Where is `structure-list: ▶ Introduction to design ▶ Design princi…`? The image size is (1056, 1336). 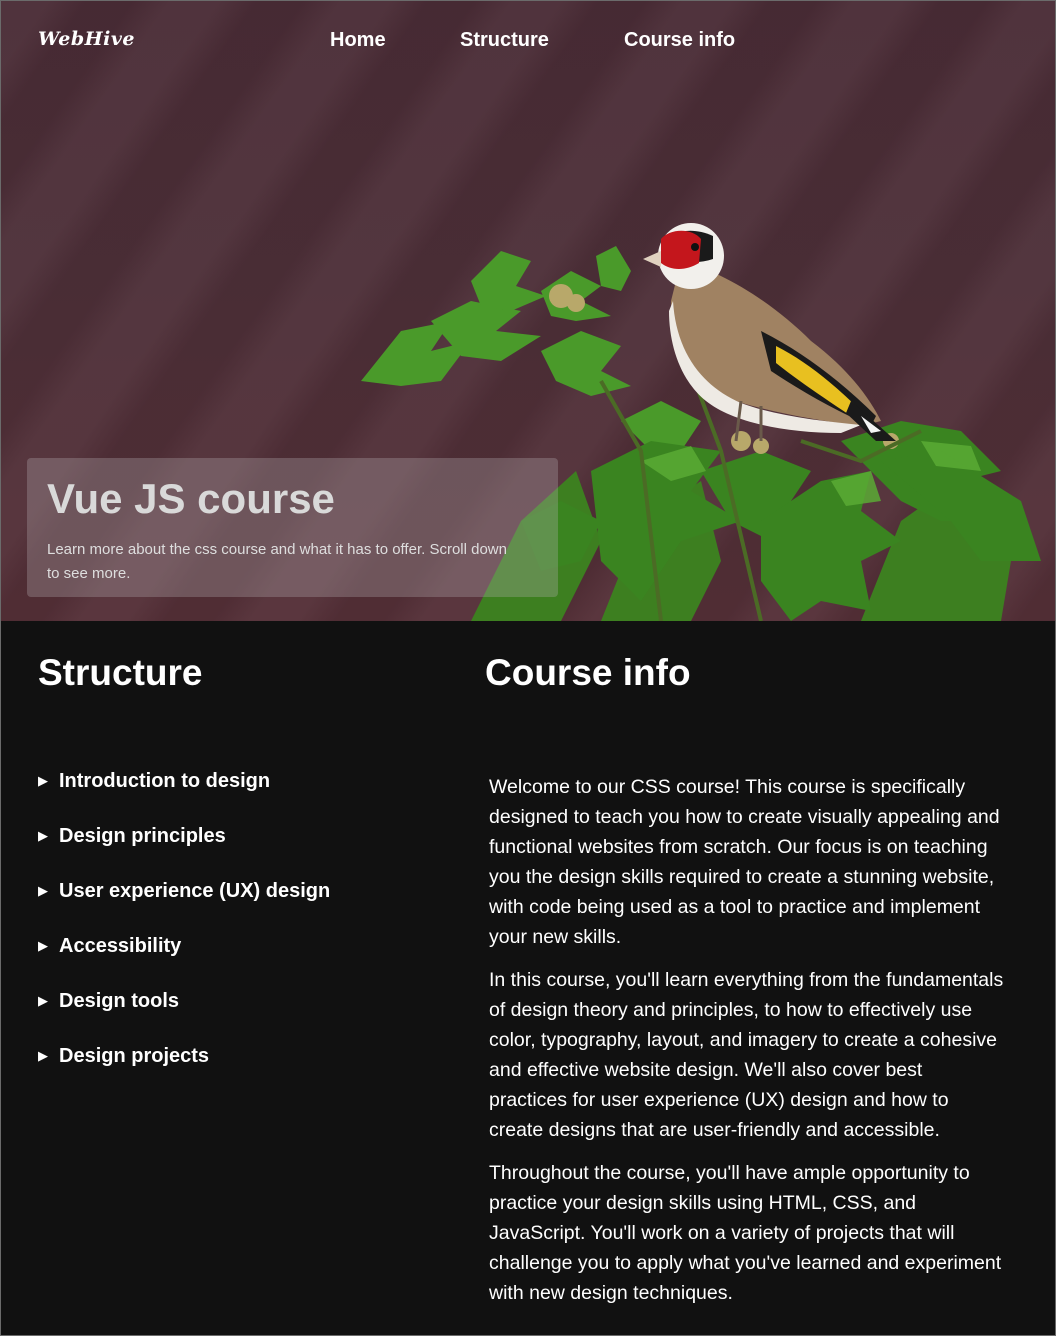 structure-list: ▶ Introduction to design ▶ Design princi… is located at coordinates (238, 932).